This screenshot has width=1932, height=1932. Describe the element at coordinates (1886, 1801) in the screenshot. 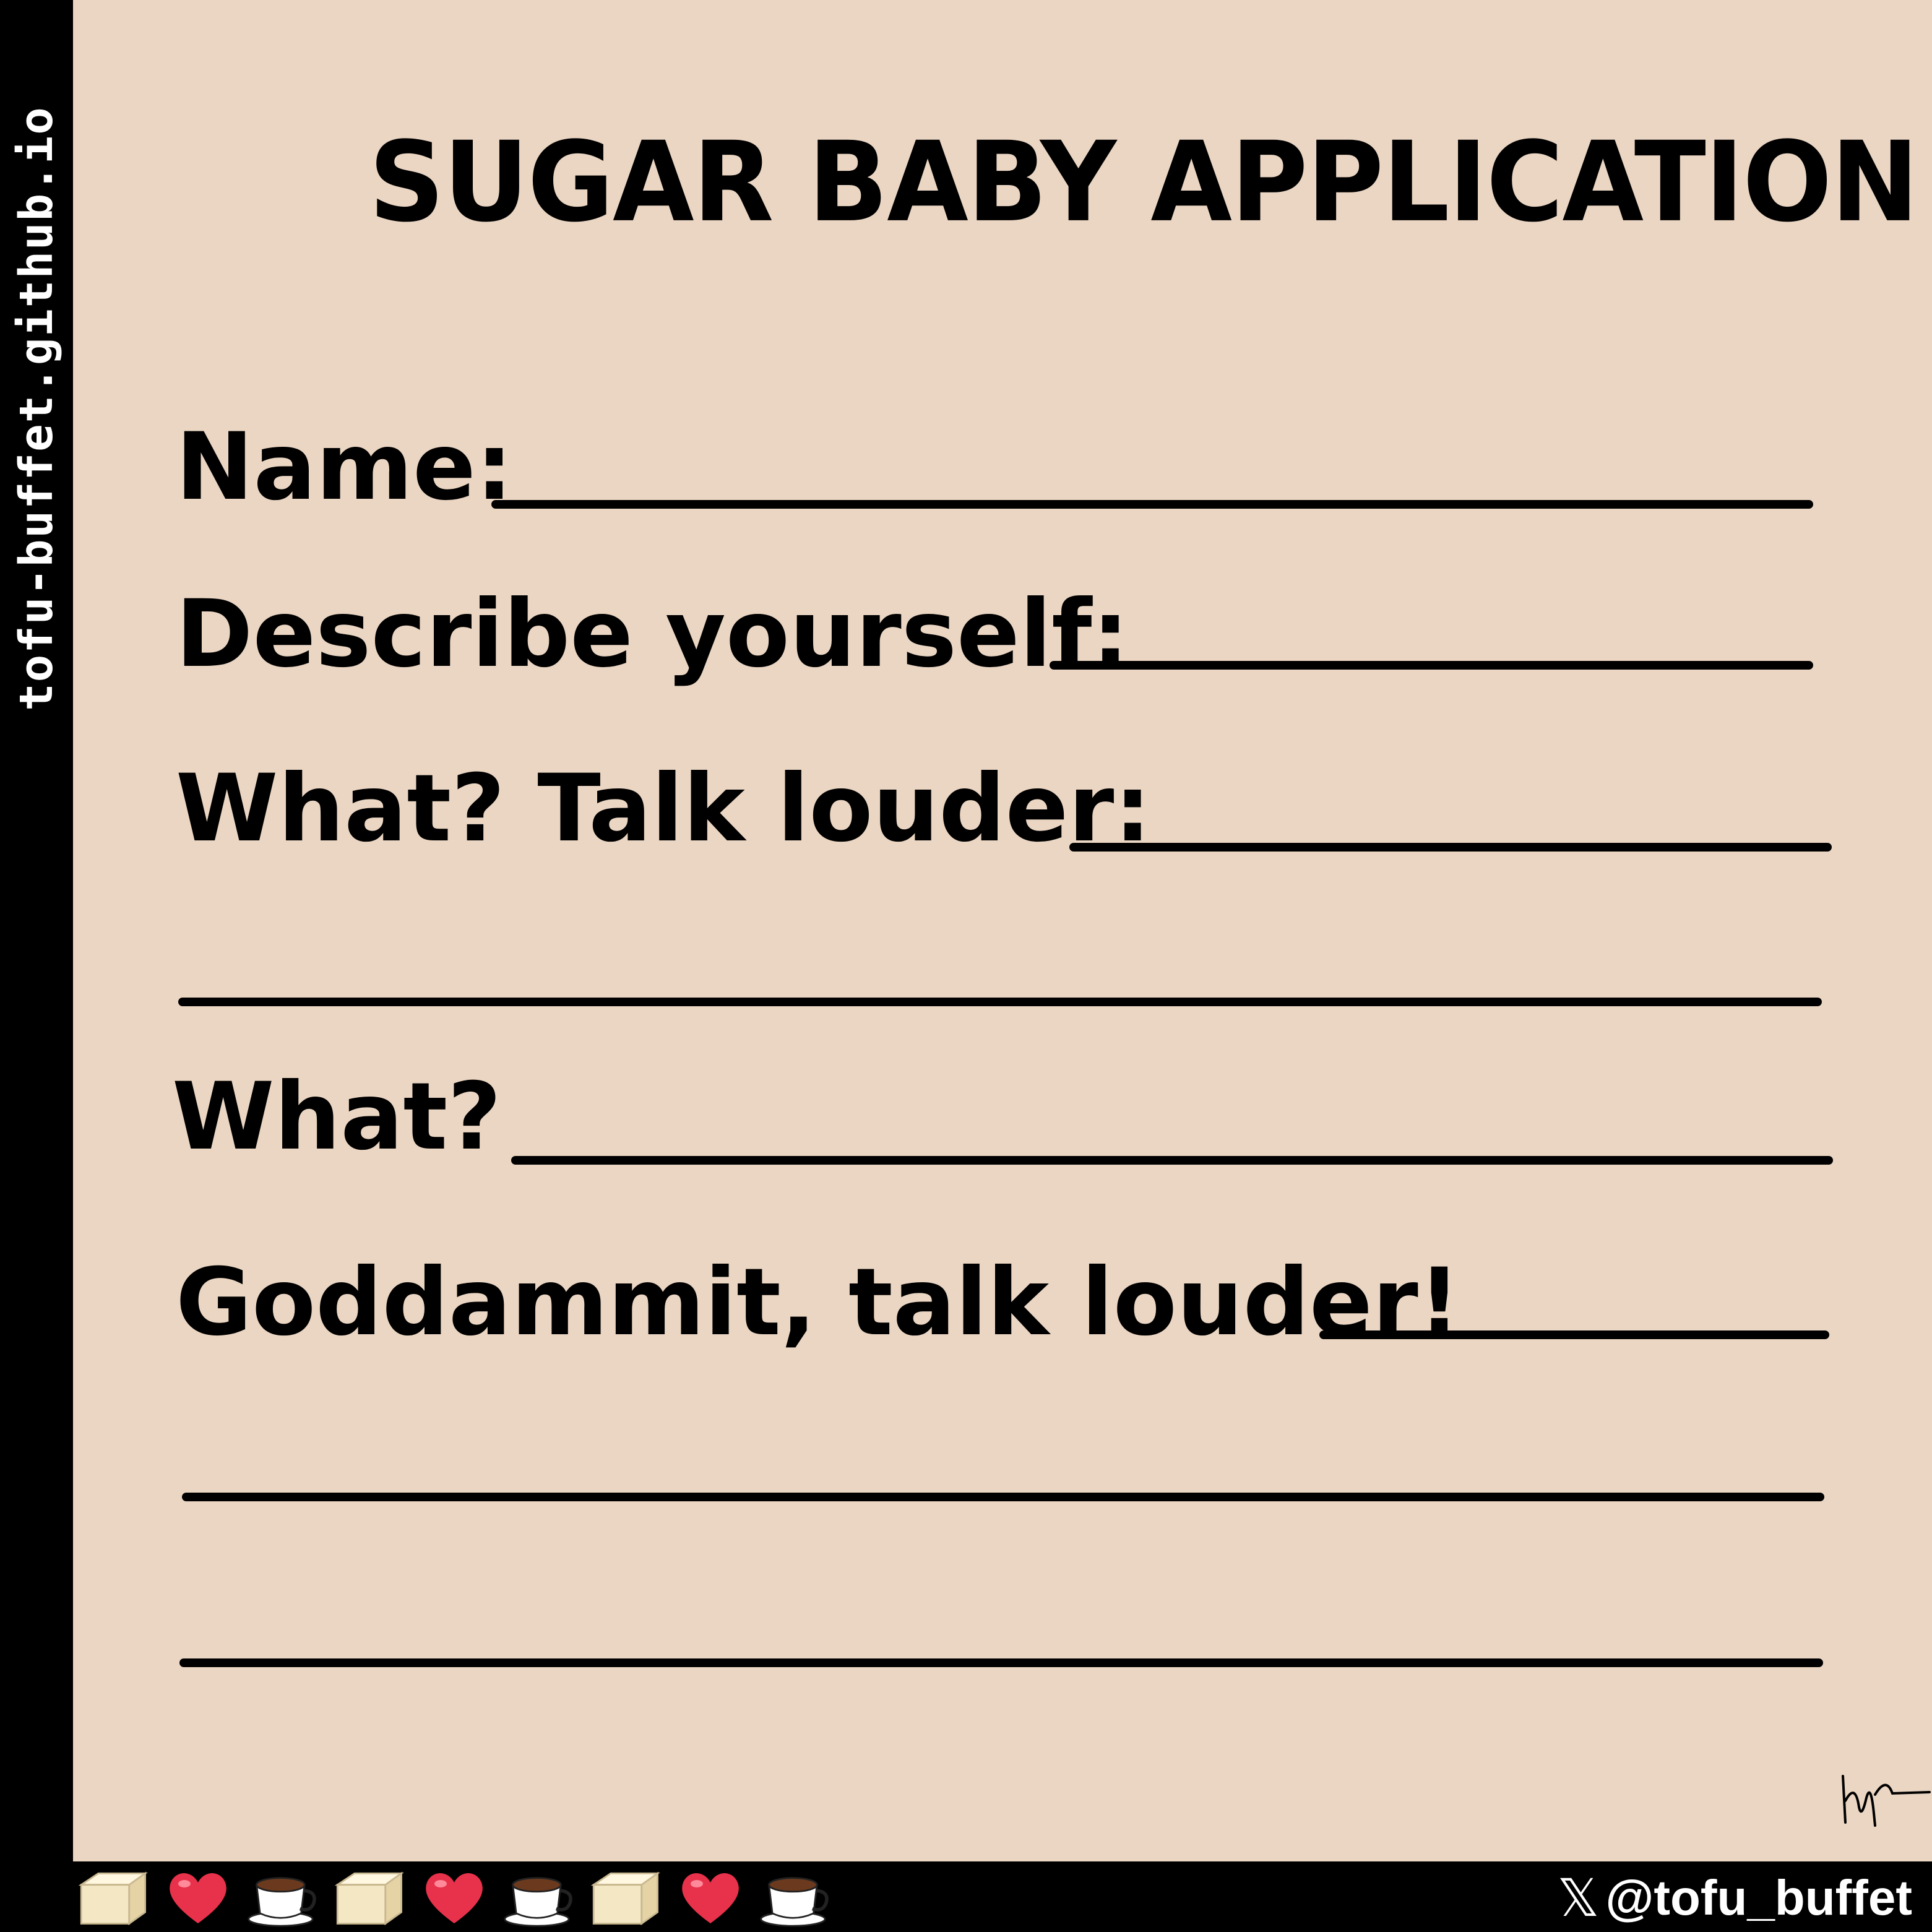

I see `artist-signature` at that location.